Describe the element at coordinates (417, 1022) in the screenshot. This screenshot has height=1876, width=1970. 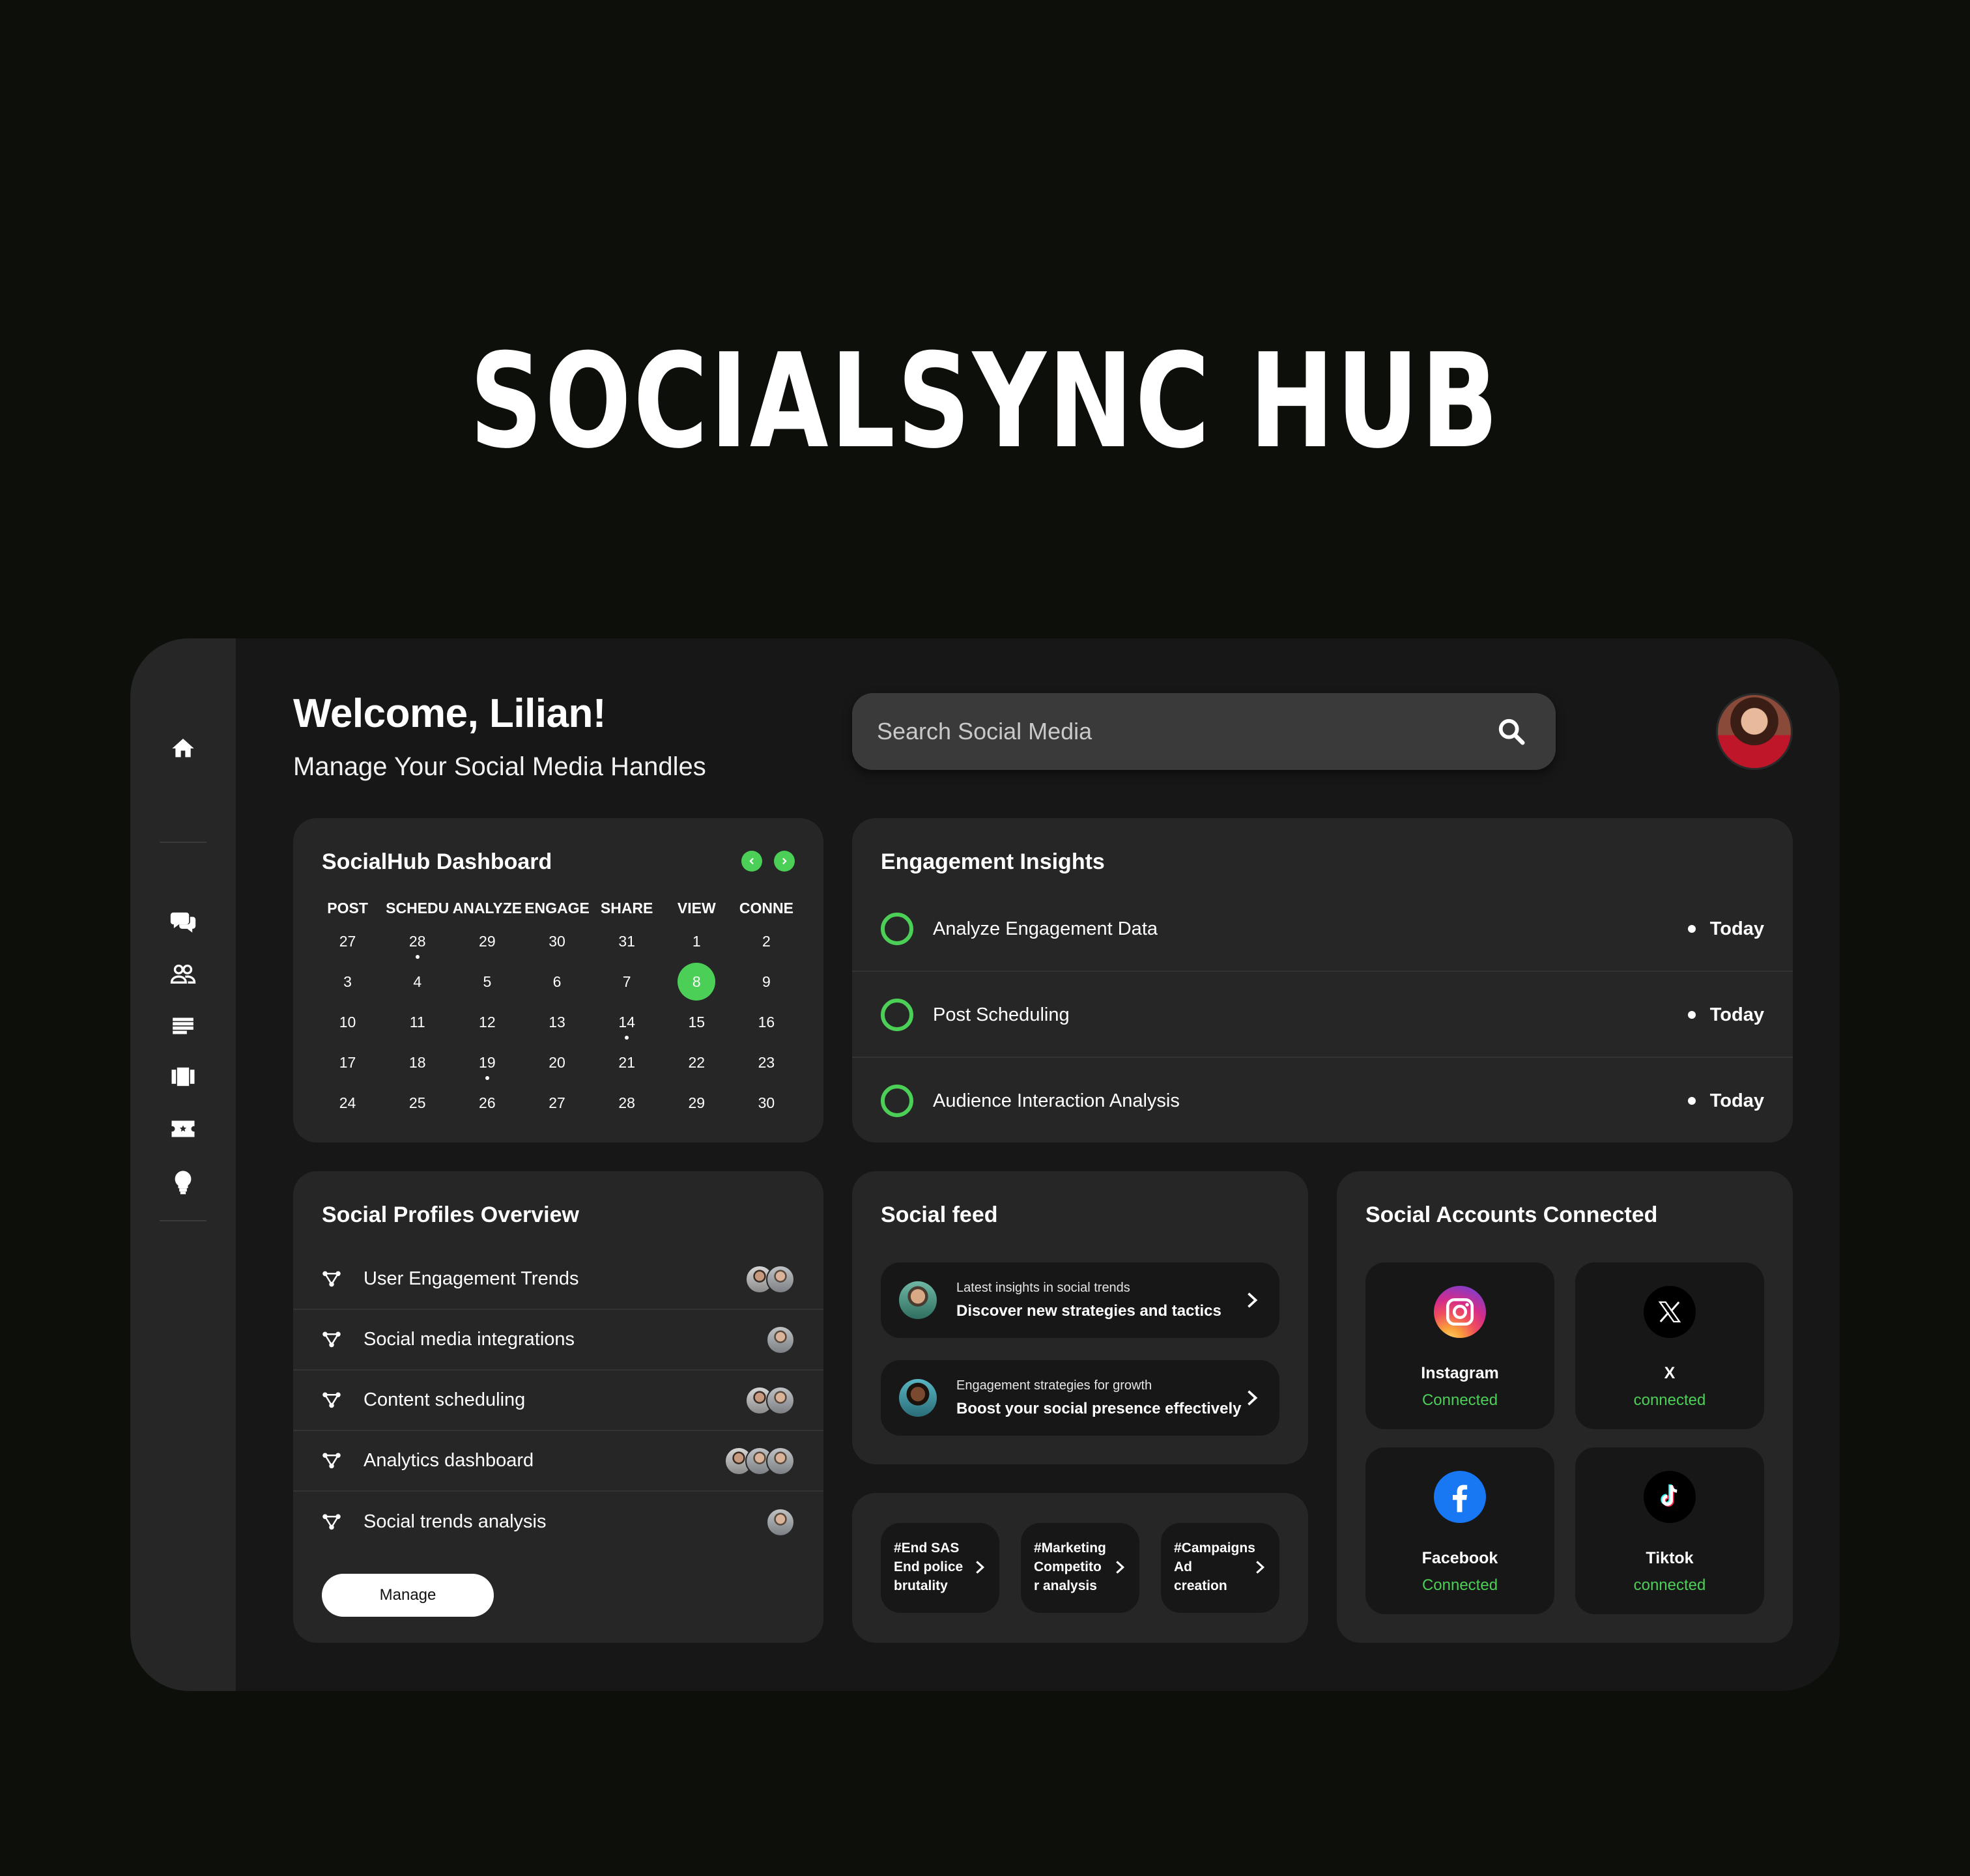
I see `calendar-day: 11` at that location.